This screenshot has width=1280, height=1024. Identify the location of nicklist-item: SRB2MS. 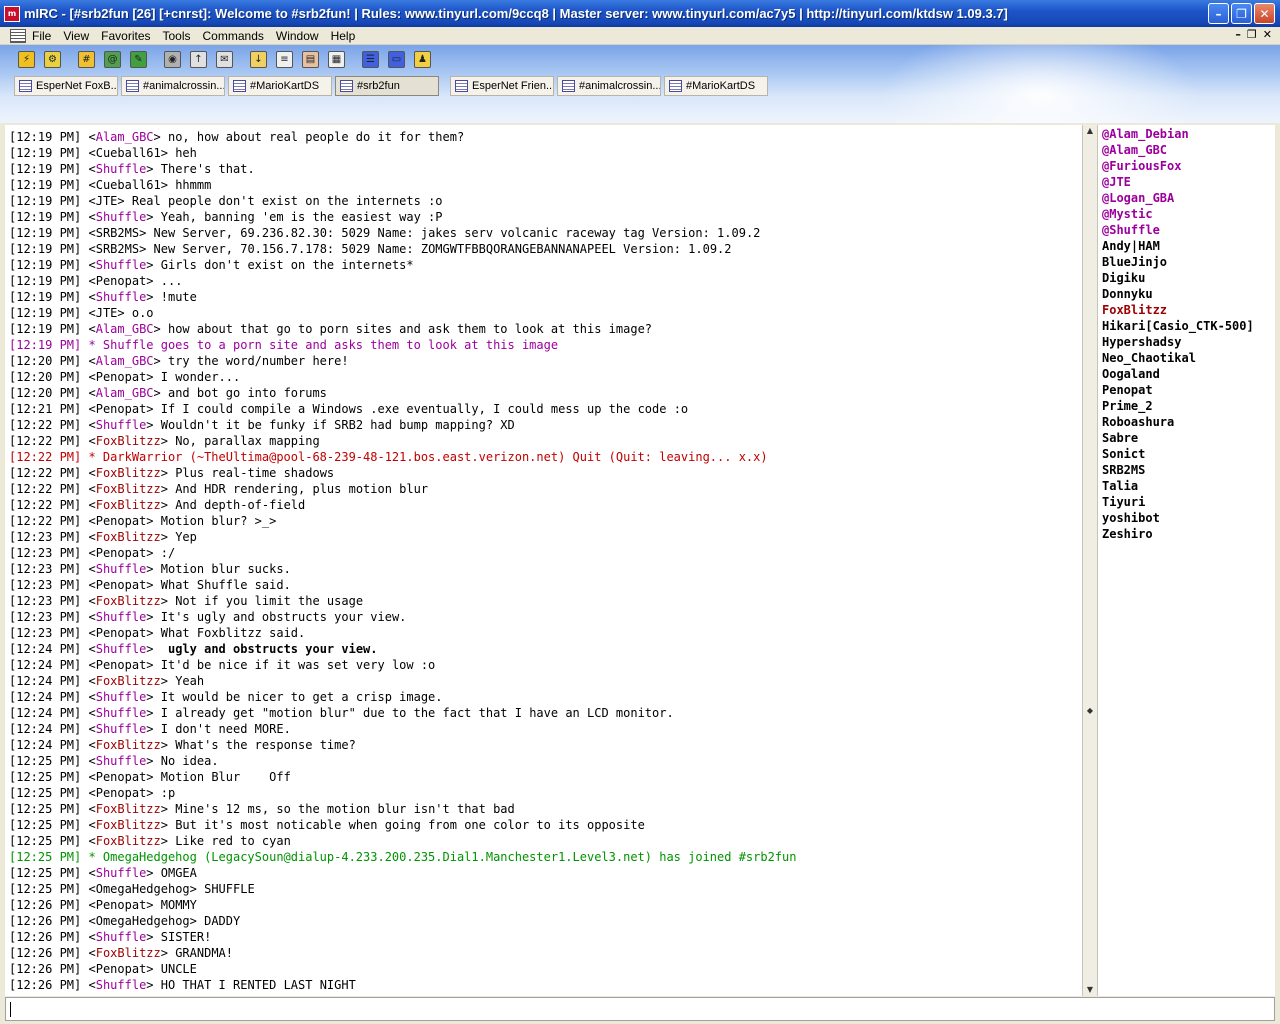
(1188, 470).